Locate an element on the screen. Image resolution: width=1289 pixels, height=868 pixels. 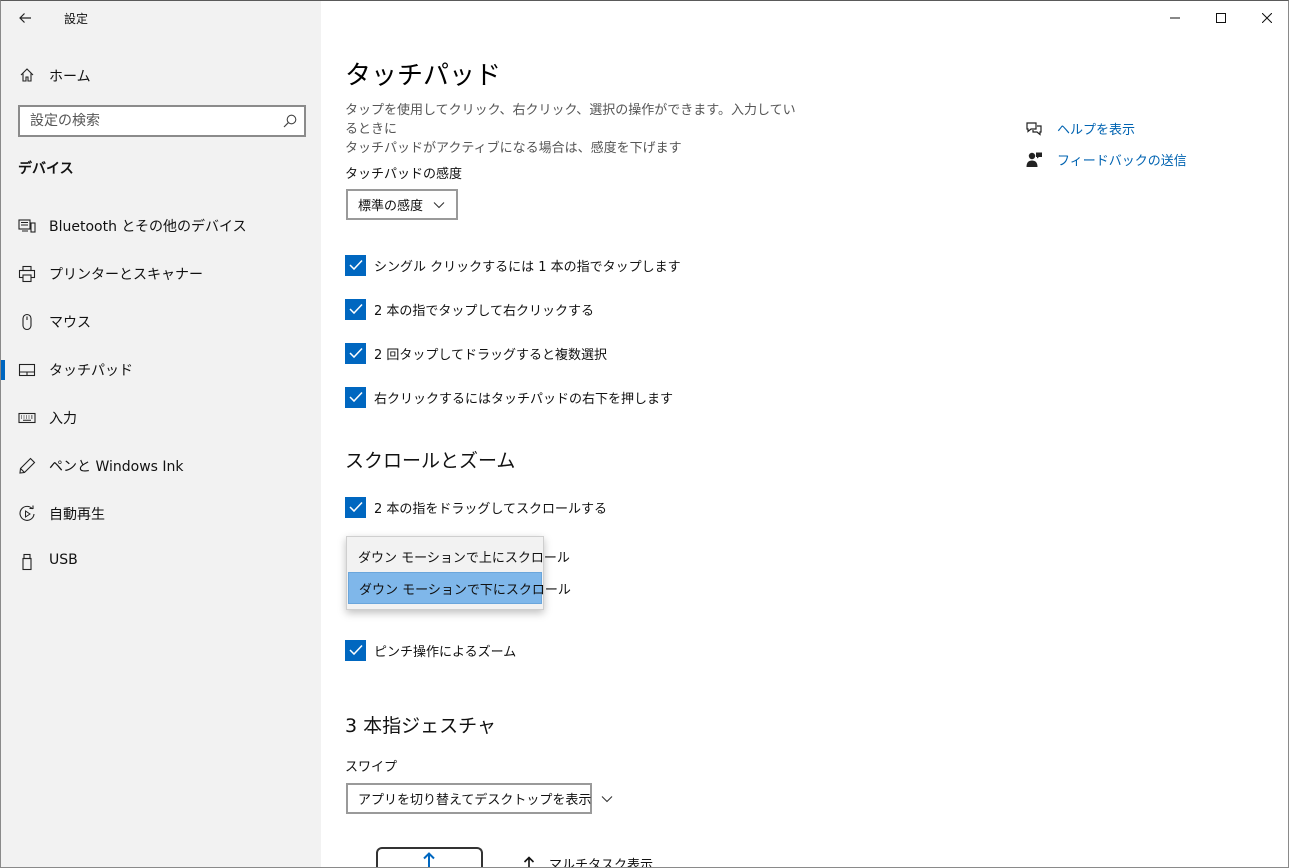
page-title: タッチパッド is located at coordinates (423, 76).